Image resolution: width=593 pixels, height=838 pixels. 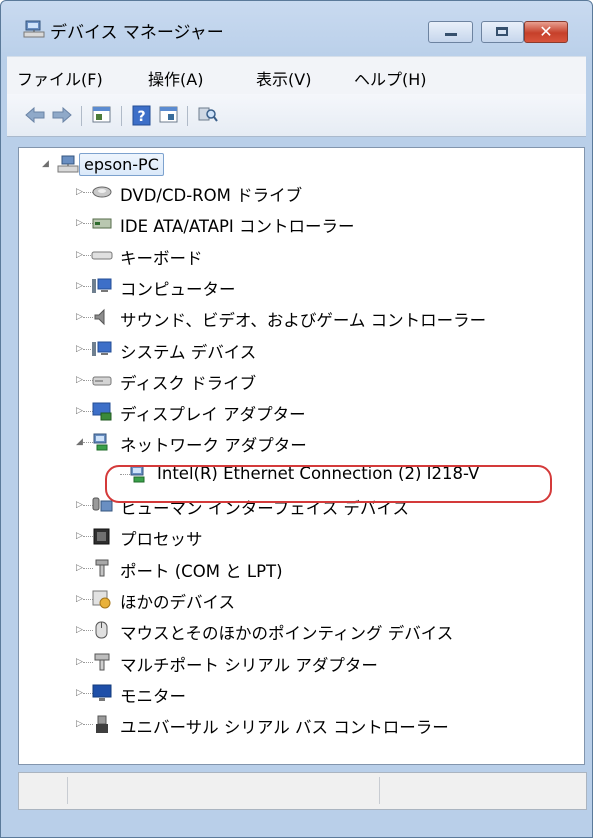 I want to click on minimize-button, so click(x=450, y=32).